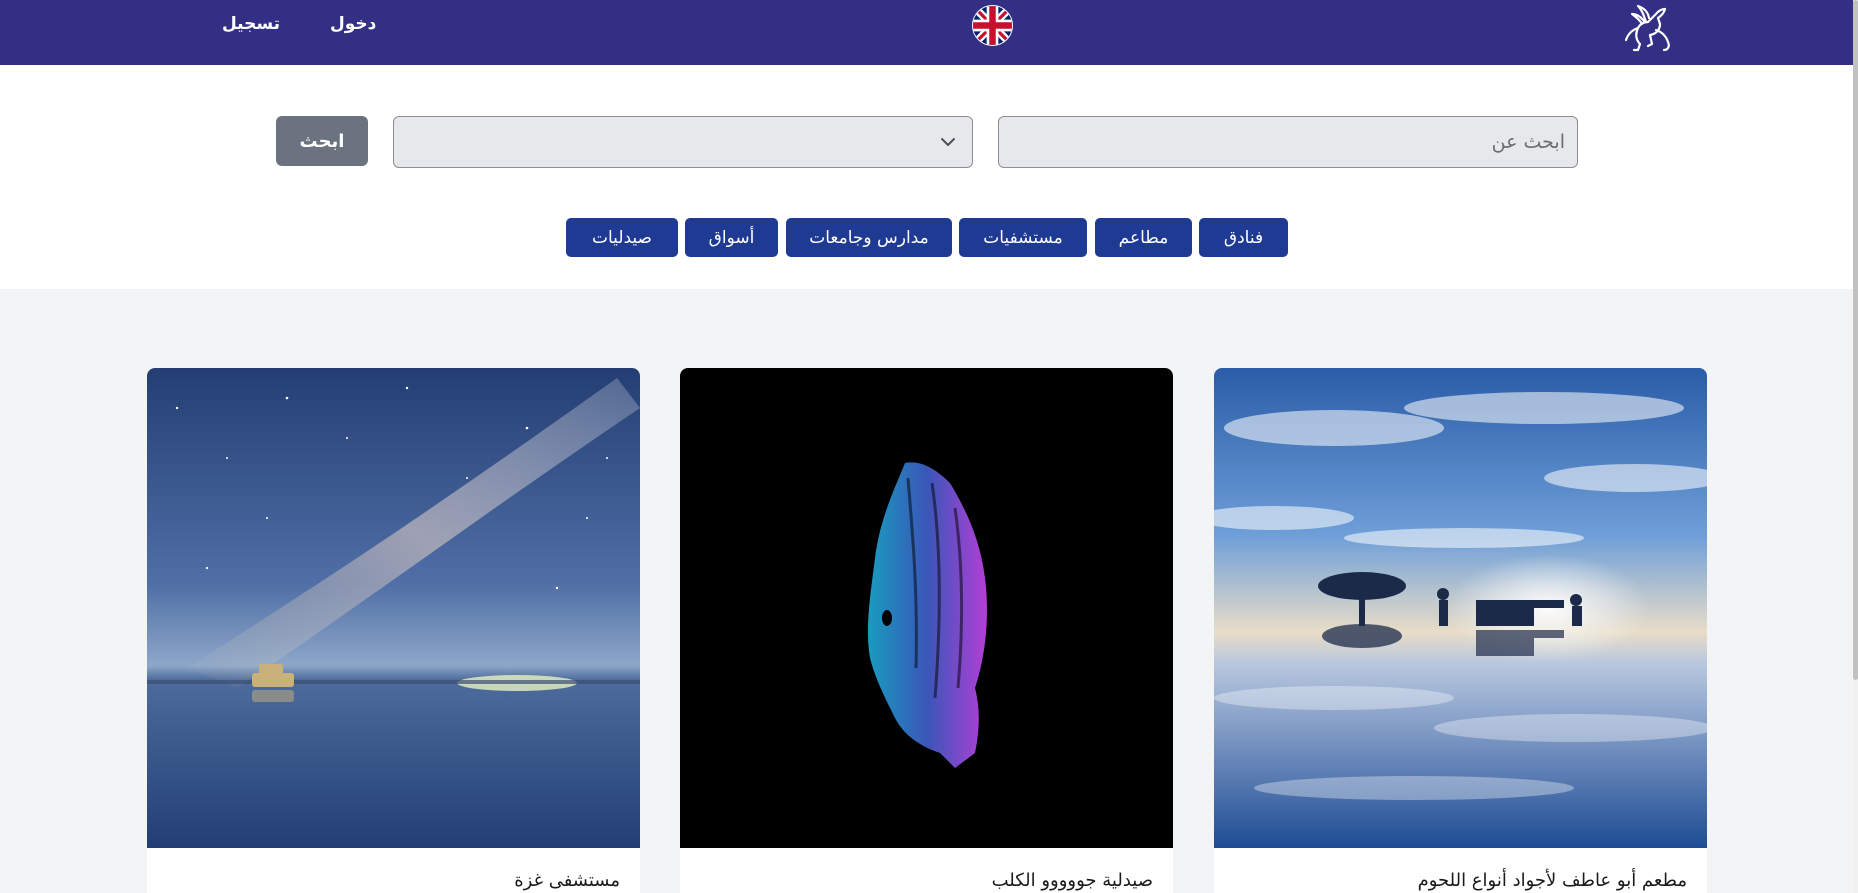 The image size is (1858, 893). I want to click on card-title: مستشفى غزة, so click(567, 880).